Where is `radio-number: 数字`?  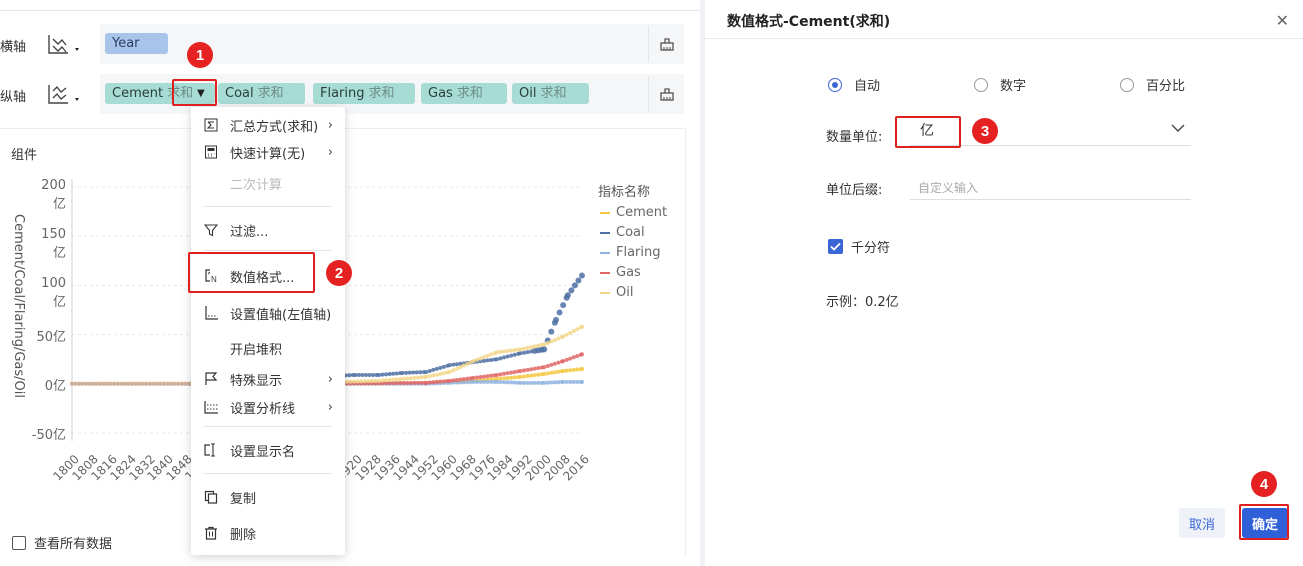
radio-number: 数字 is located at coordinates (1000, 84).